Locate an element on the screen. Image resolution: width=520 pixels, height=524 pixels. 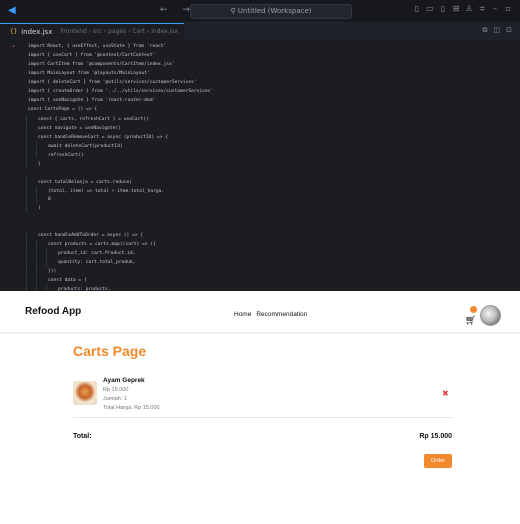
code-text: refreshCart() is located at coordinates (66, 155).